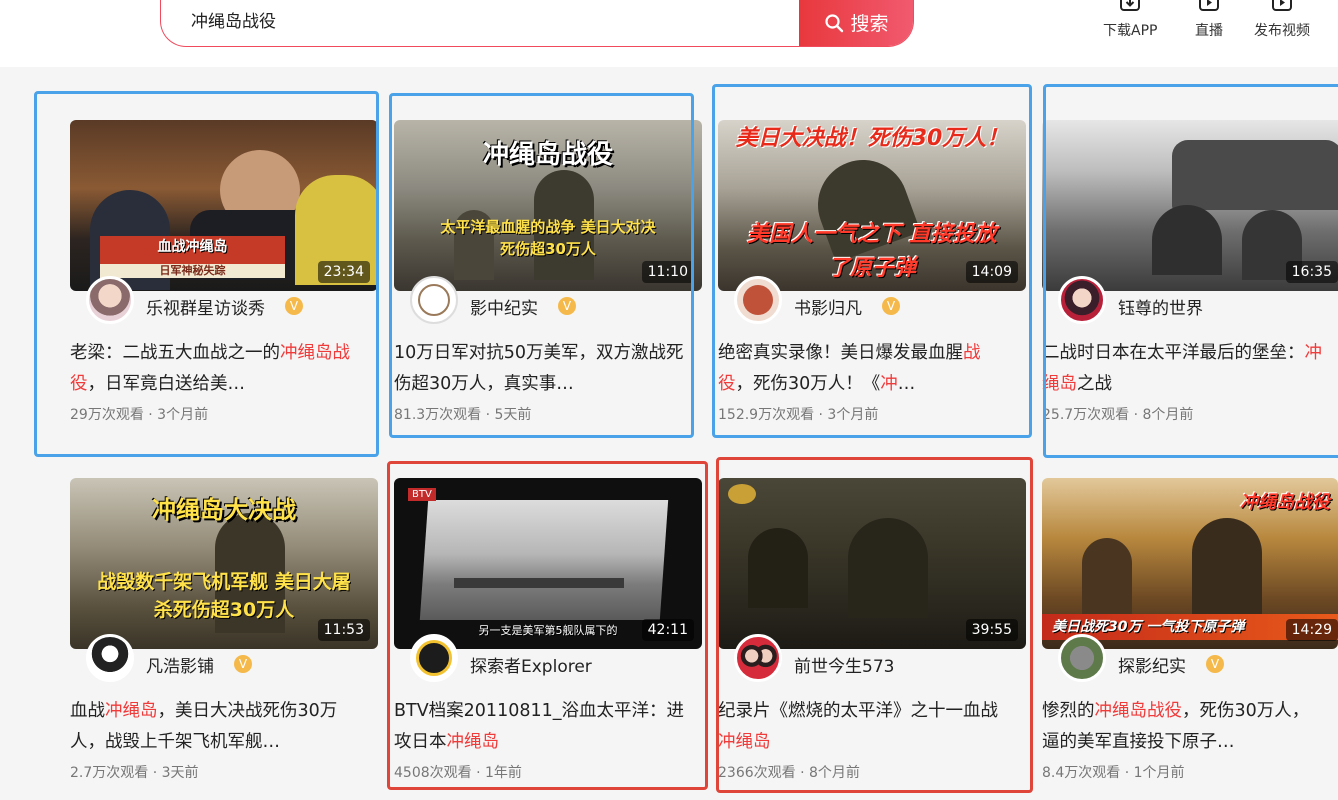  I want to click on video-meta: 2.7万次观看 · 3天前, so click(134, 773).